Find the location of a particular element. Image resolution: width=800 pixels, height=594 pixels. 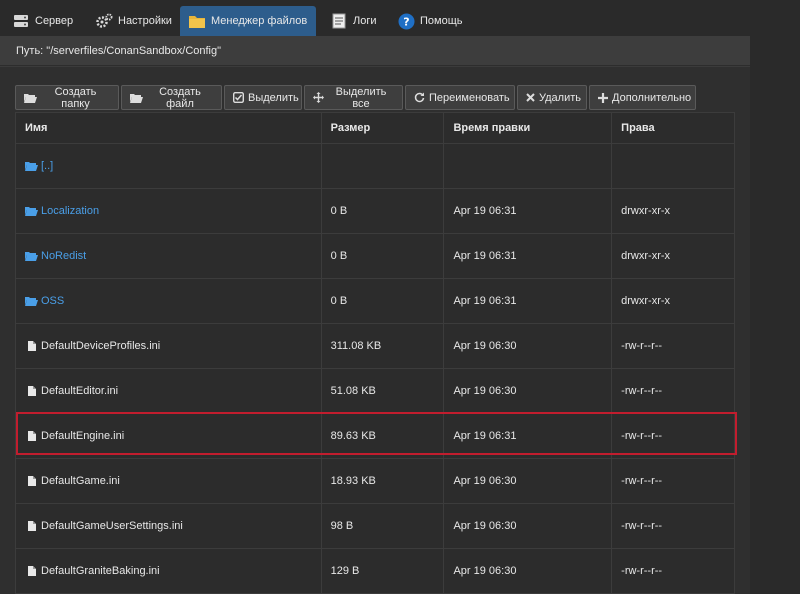

cell-name: DefaultEngine.ini is located at coordinates (168, 436).